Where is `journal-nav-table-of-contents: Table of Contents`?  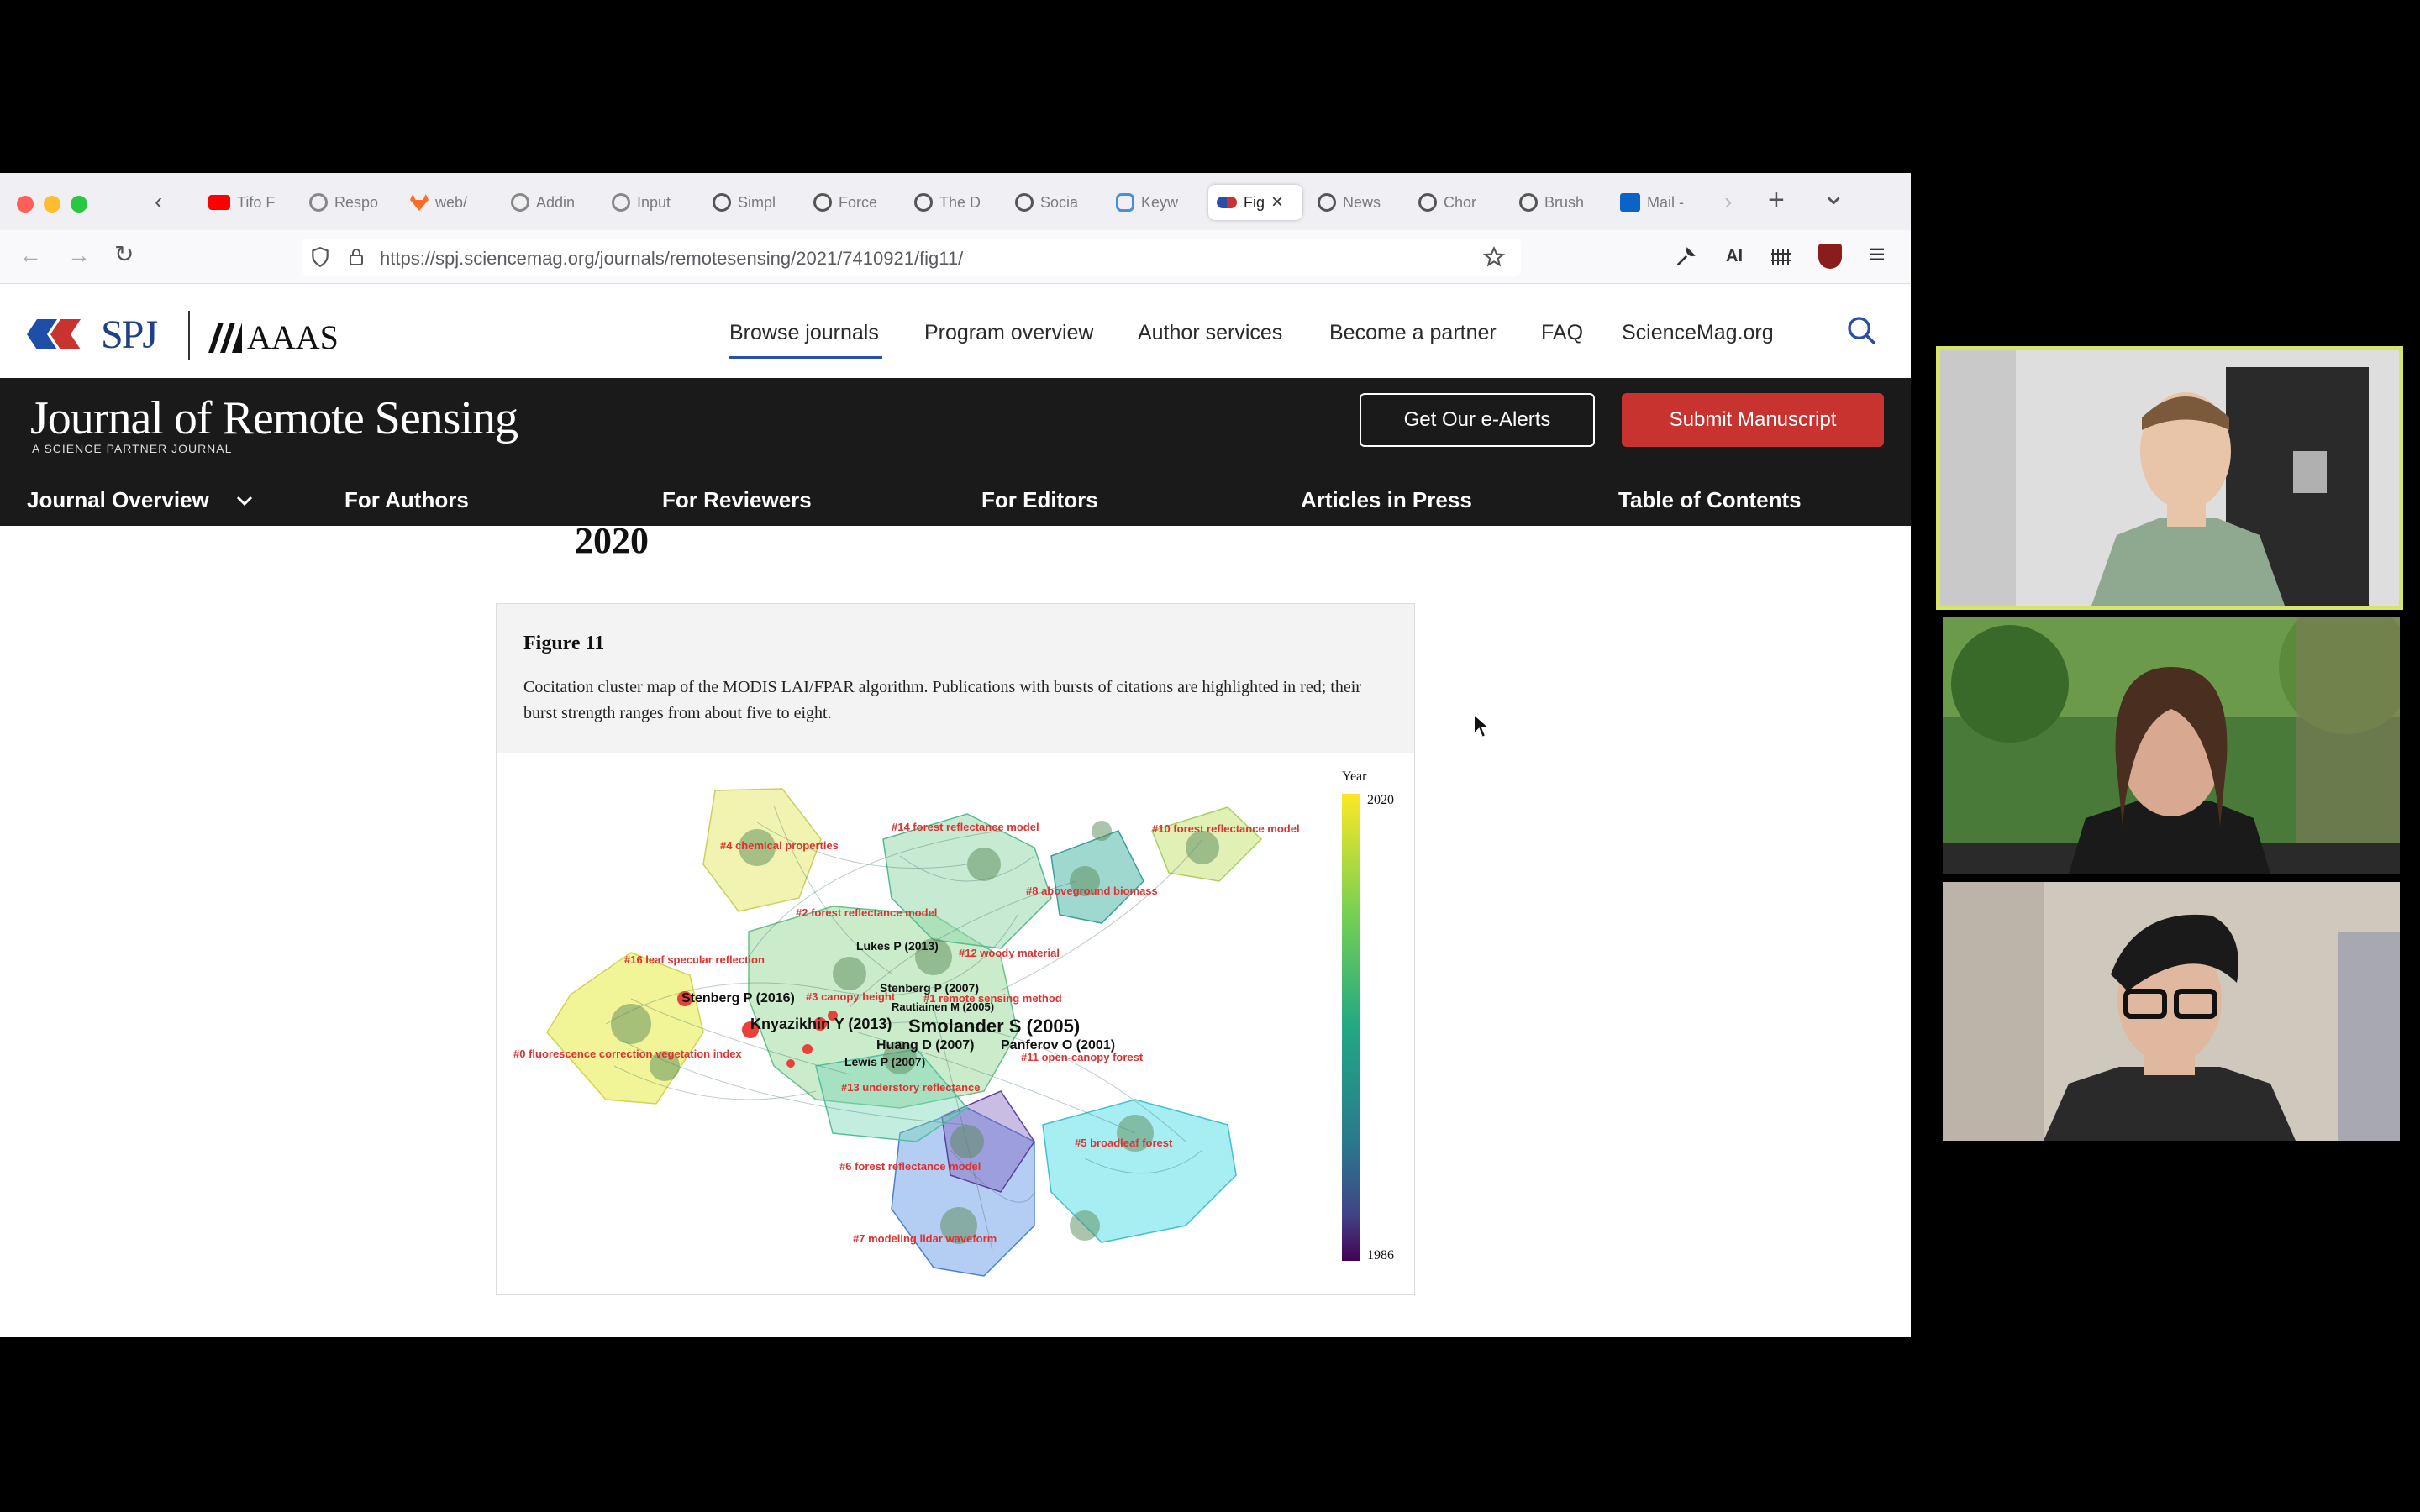 journal-nav-table-of-contents: Table of Contents is located at coordinates (1710, 500).